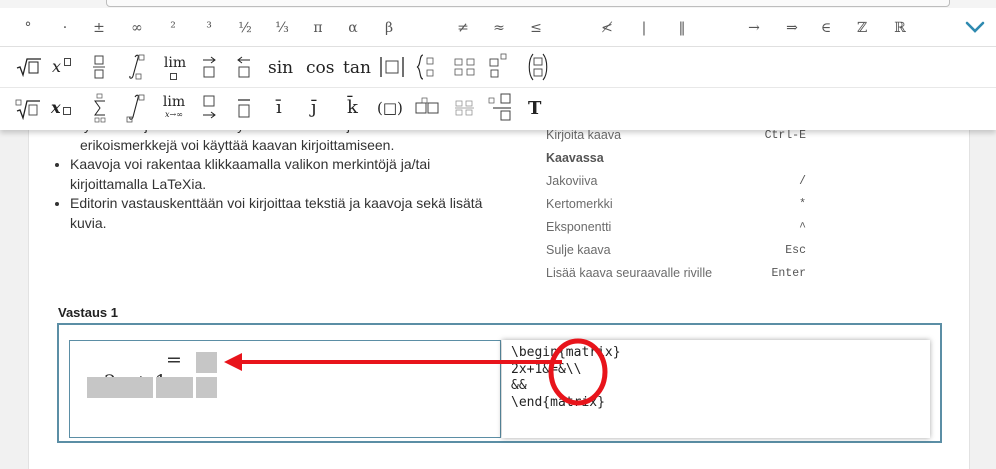  What do you see at coordinates (320, 68) in the screenshot?
I see `cos-button: cos` at bounding box center [320, 68].